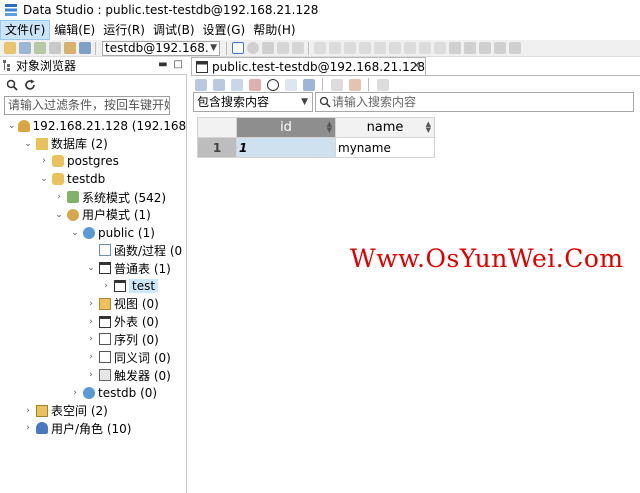 This screenshot has width=640, height=493. What do you see at coordinates (424, 48) in the screenshot?
I see `find-icon` at bounding box center [424, 48].